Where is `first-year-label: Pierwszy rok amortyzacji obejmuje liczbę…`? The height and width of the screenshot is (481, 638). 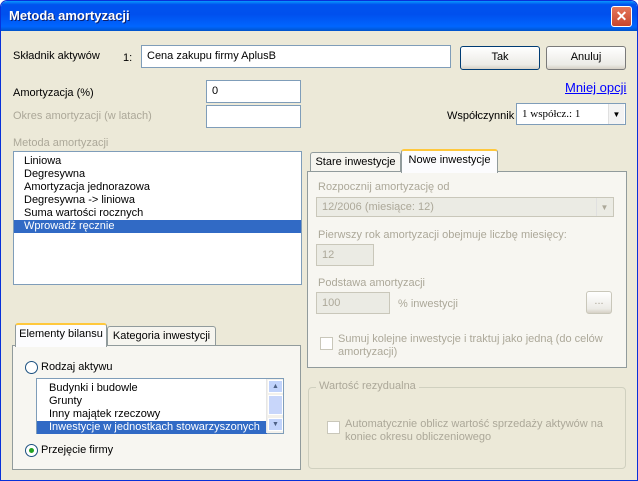
first-year-label: Pierwszy rok amortyzacji obejmuje liczbę… is located at coordinates (442, 235).